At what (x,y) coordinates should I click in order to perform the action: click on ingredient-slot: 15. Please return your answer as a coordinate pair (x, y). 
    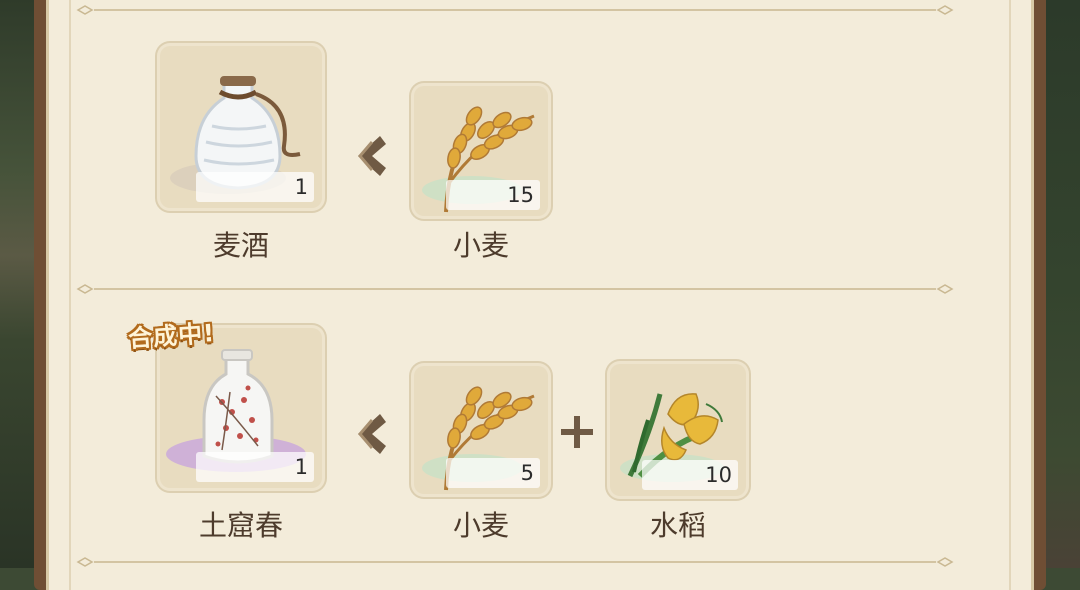
    Looking at the image, I should click on (481, 151).